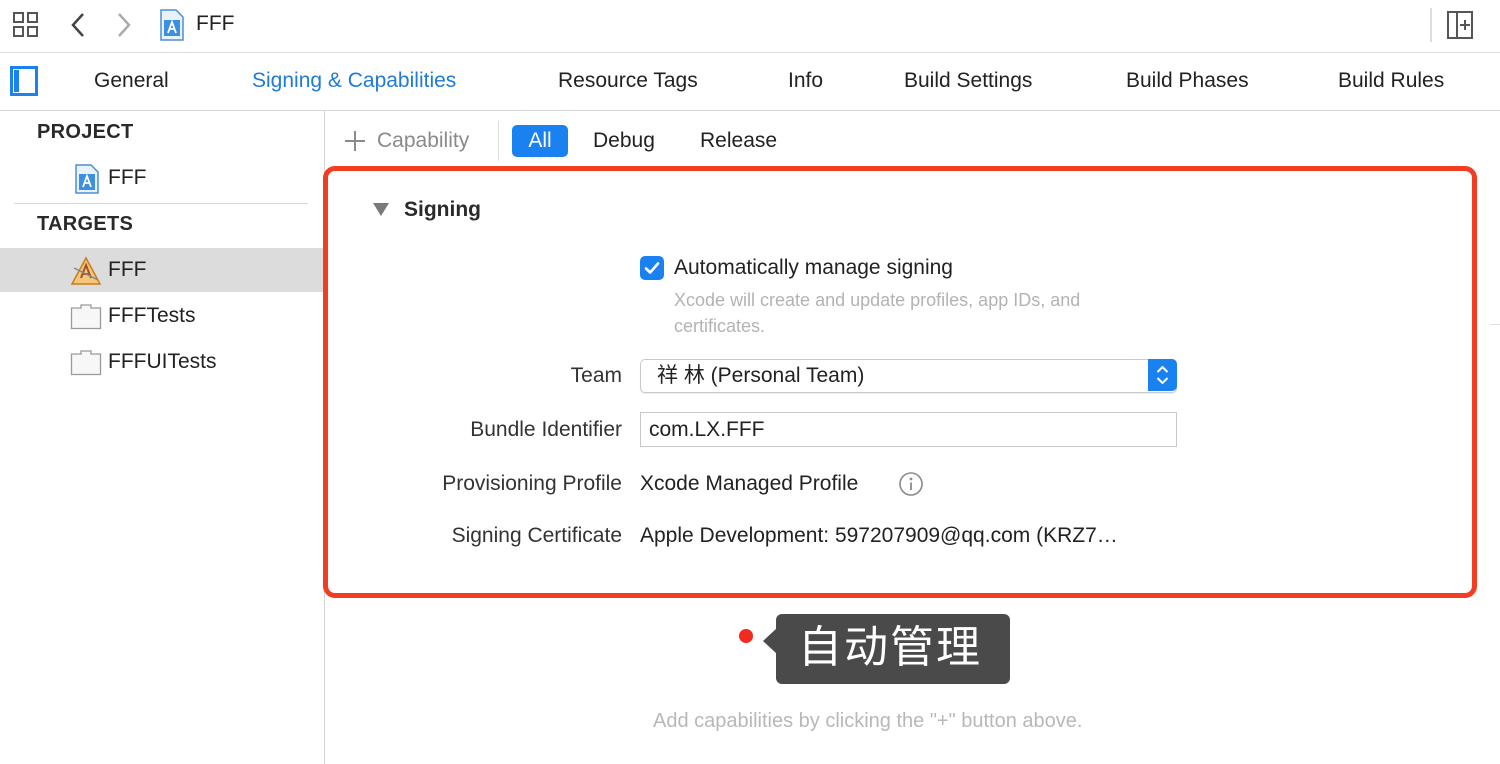  I want to click on filter-all-button: All, so click(540, 141).